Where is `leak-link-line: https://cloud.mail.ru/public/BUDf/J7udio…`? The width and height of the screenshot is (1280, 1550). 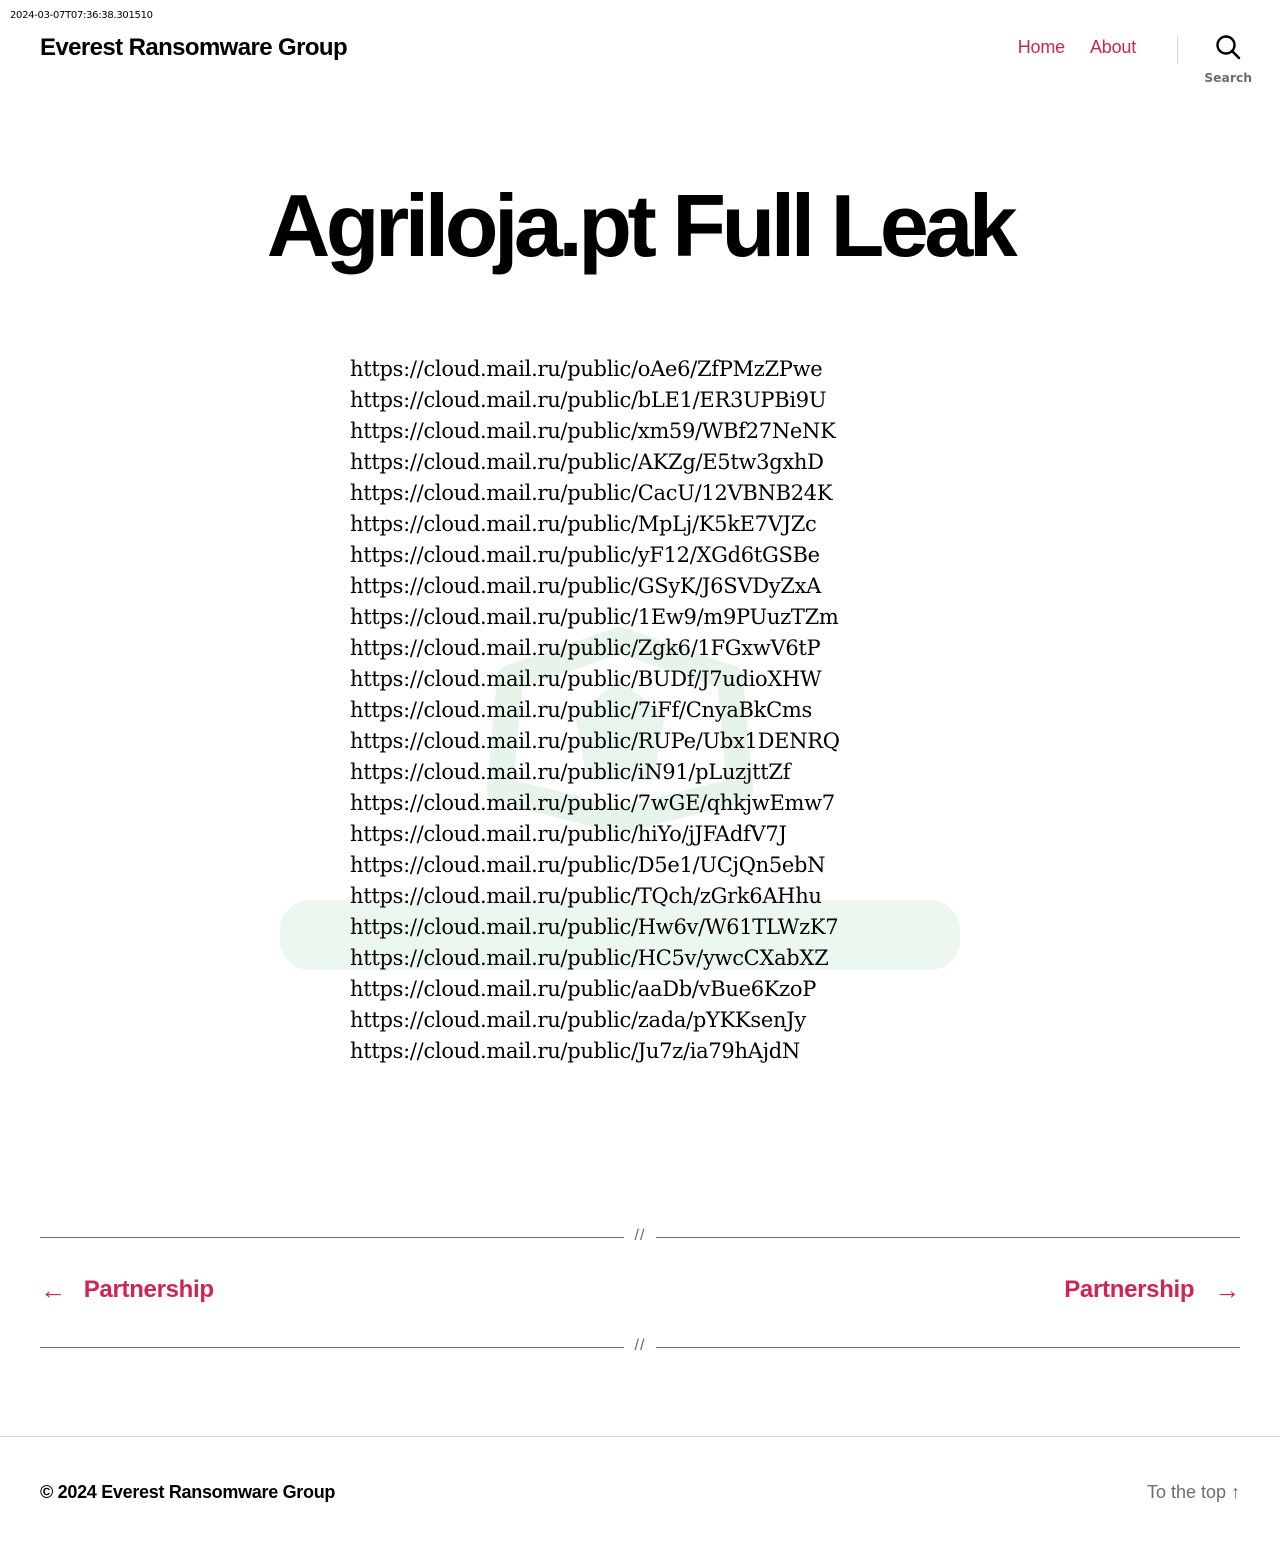
leak-link-line: https://cloud.mail.ru/public/BUDf/J7udio… is located at coordinates (586, 679).